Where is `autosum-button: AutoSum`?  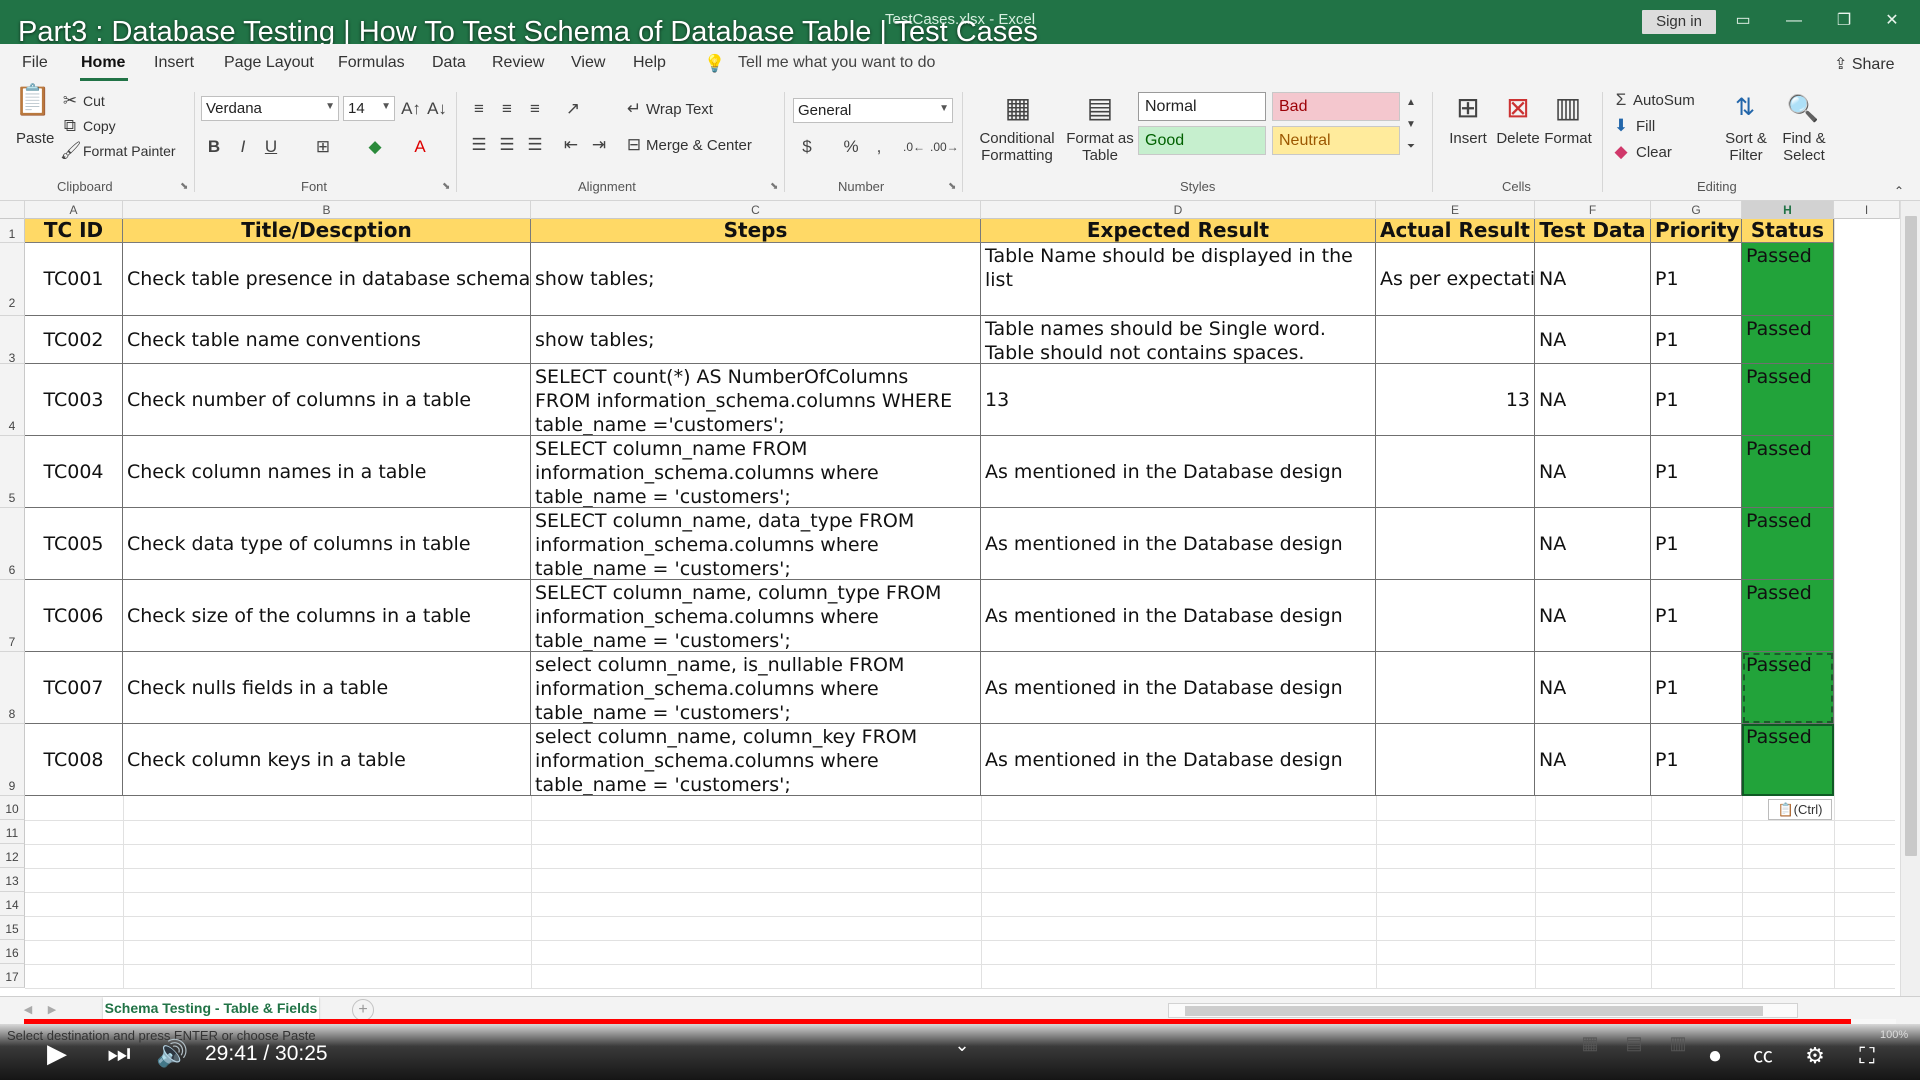 autosum-button: AutoSum is located at coordinates (1664, 100).